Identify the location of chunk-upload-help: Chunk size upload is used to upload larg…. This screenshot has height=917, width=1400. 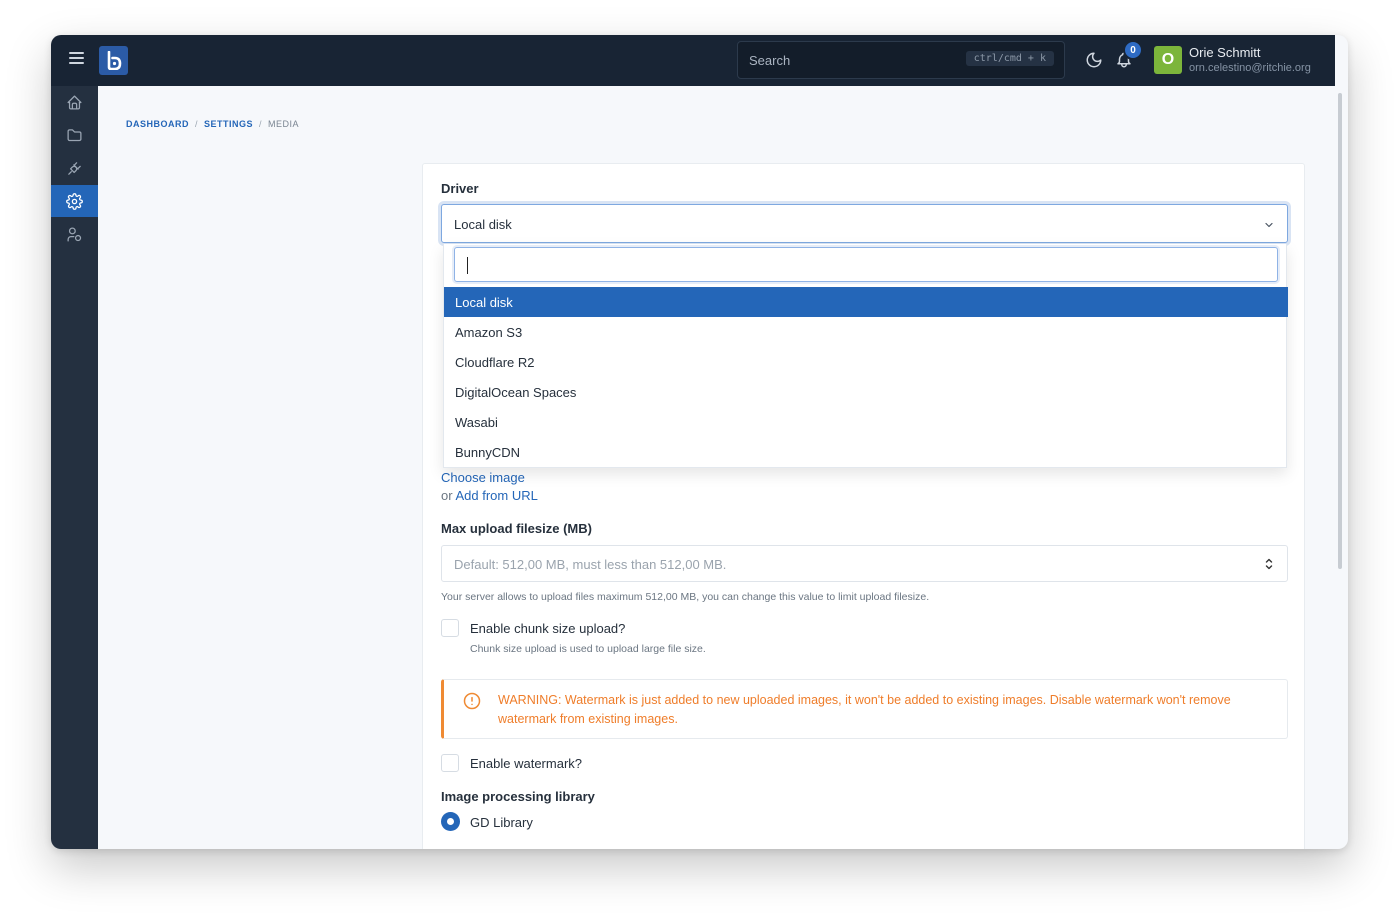
(588, 649).